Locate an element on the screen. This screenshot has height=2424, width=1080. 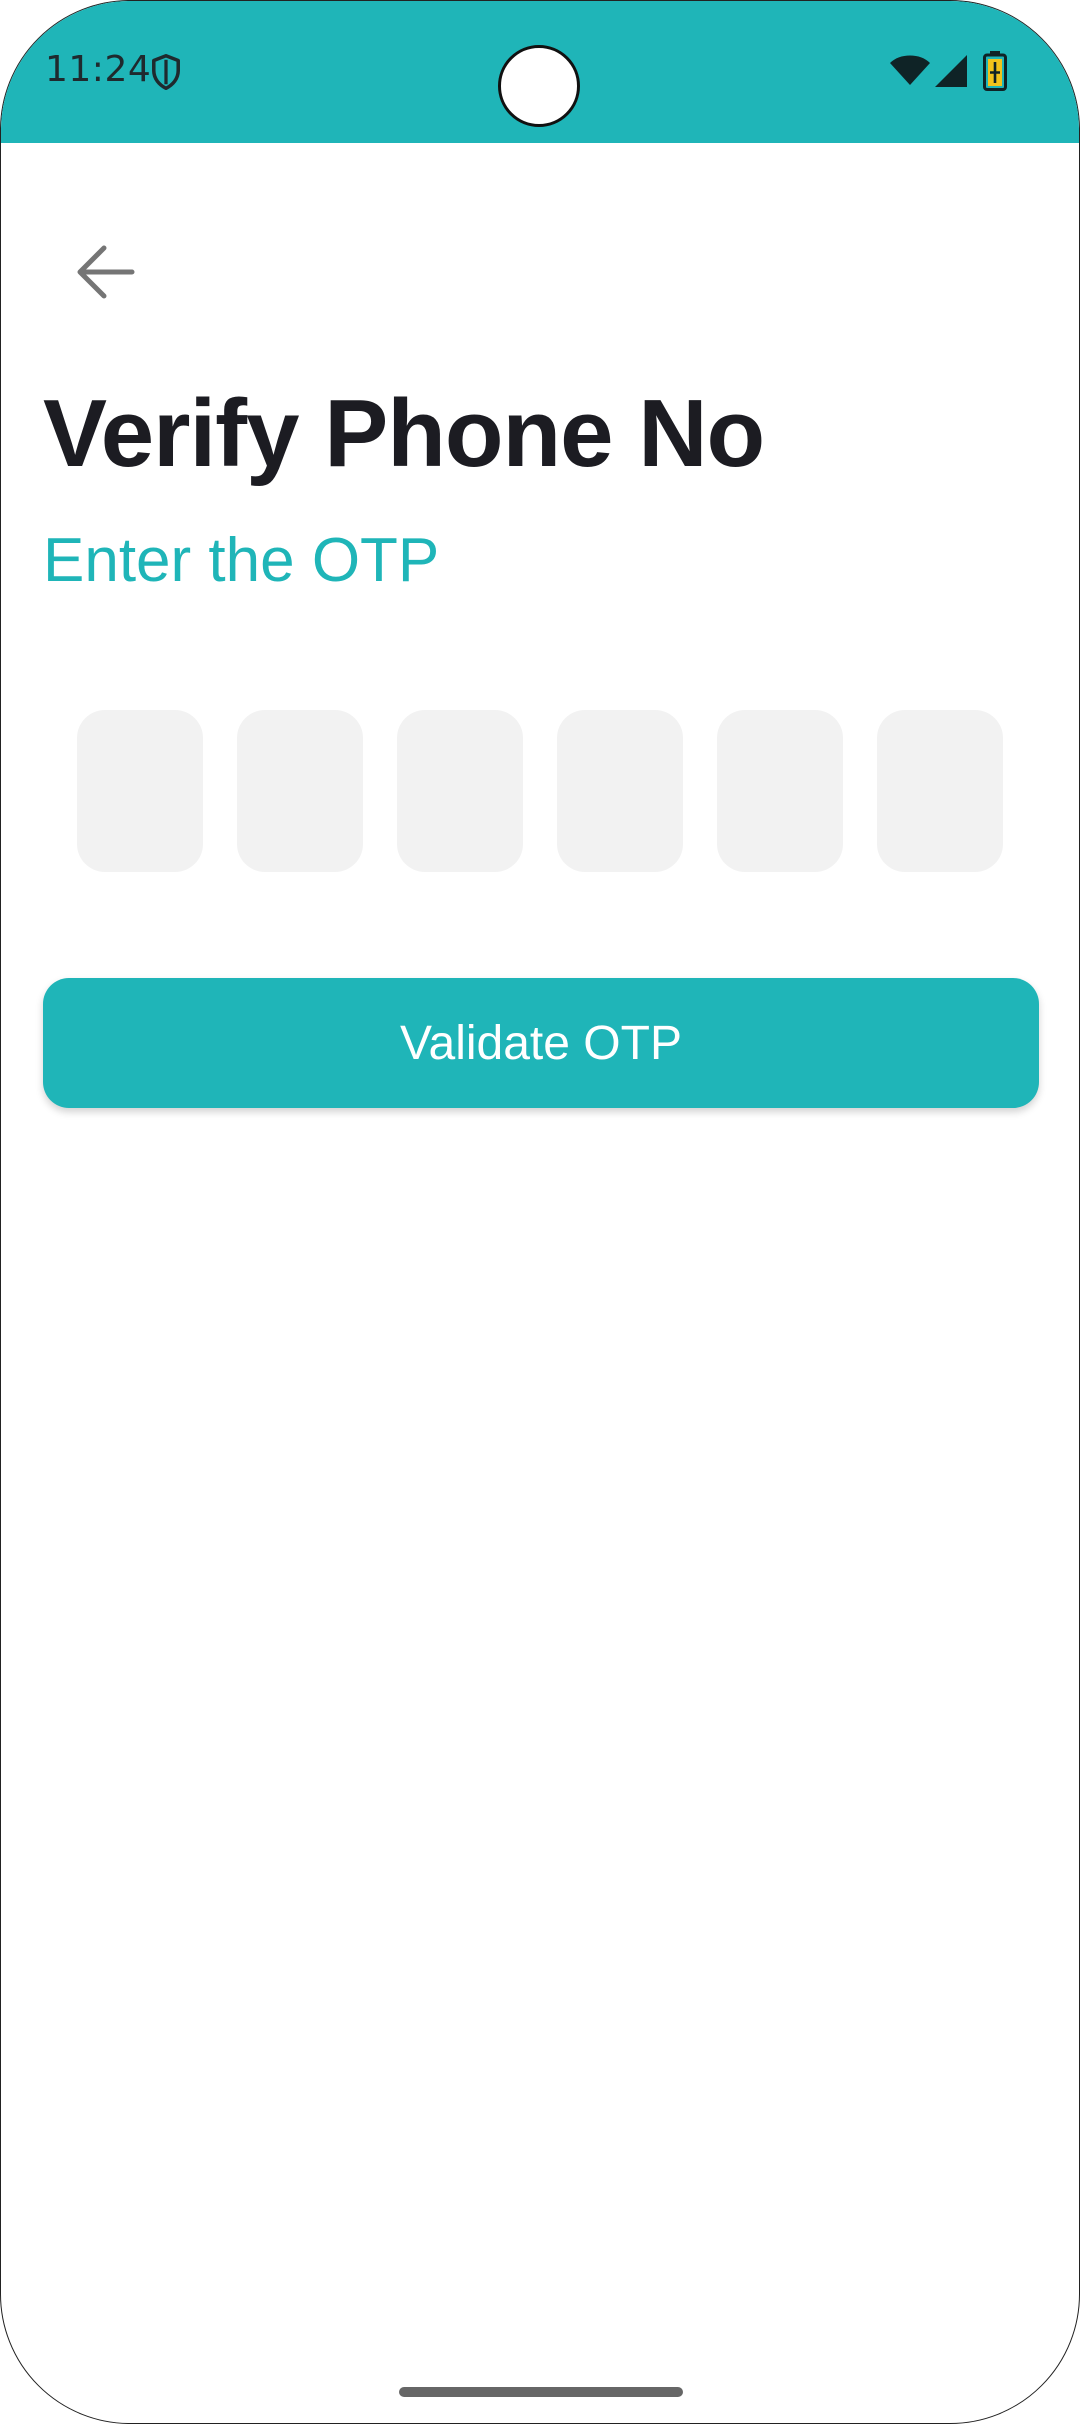
status-bar: 11:24 is located at coordinates (540, 72).